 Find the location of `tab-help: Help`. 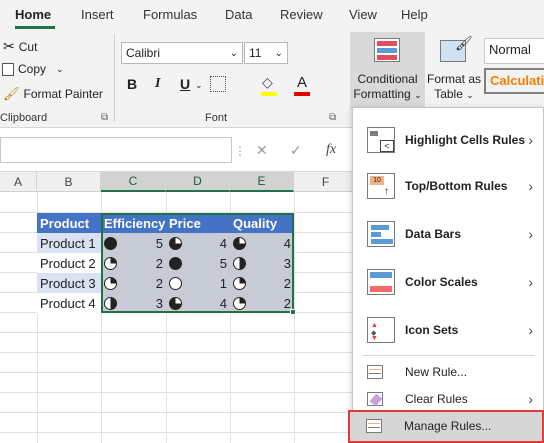

tab-help: Help is located at coordinates (414, 14).